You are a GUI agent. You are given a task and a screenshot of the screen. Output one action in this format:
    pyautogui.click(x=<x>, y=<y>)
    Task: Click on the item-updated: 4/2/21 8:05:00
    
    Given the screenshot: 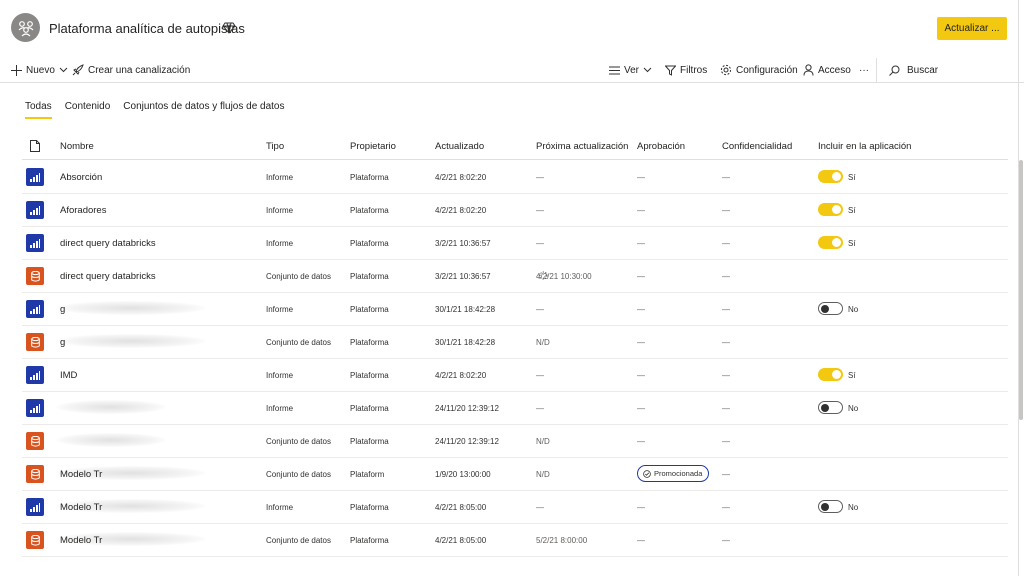 What is the action you would take?
    pyautogui.click(x=461, y=540)
    